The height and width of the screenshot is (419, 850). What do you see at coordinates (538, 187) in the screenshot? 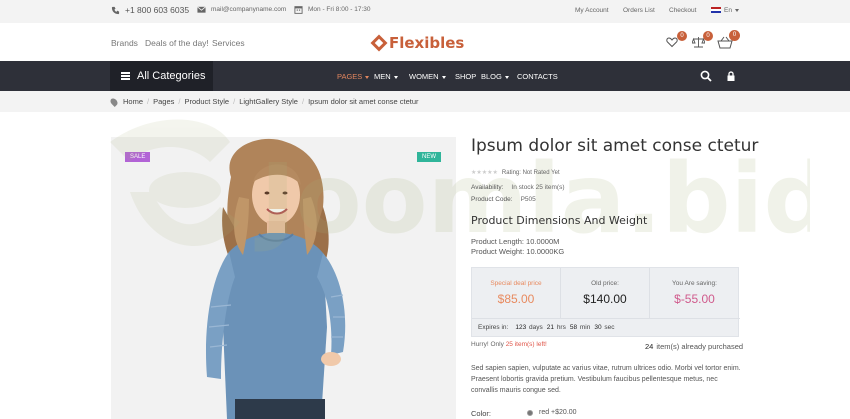
I see `availability-value: In stock 25 item(s)` at bounding box center [538, 187].